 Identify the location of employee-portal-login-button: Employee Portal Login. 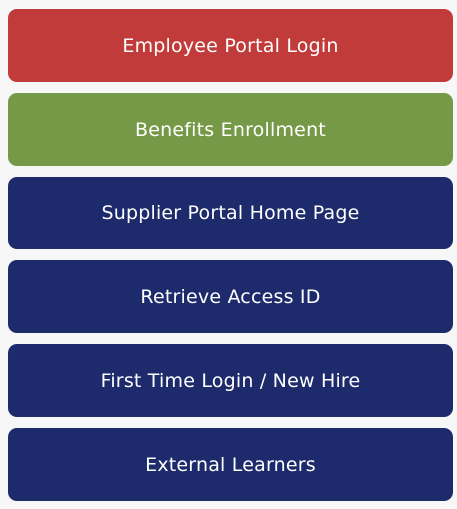
(230, 45).